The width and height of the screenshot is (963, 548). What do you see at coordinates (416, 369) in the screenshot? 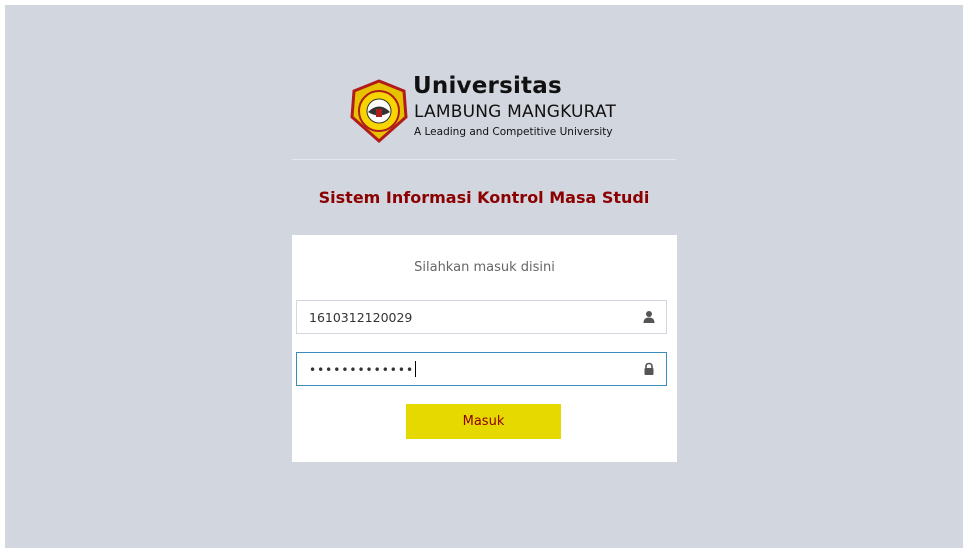
I see `text-caret` at bounding box center [416, 369].